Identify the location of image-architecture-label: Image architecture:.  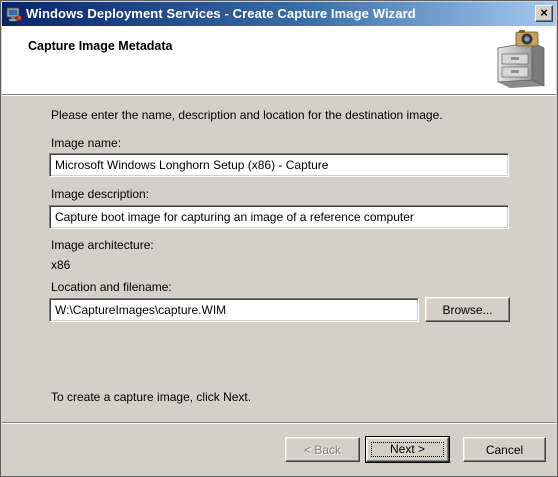
(102, 245).